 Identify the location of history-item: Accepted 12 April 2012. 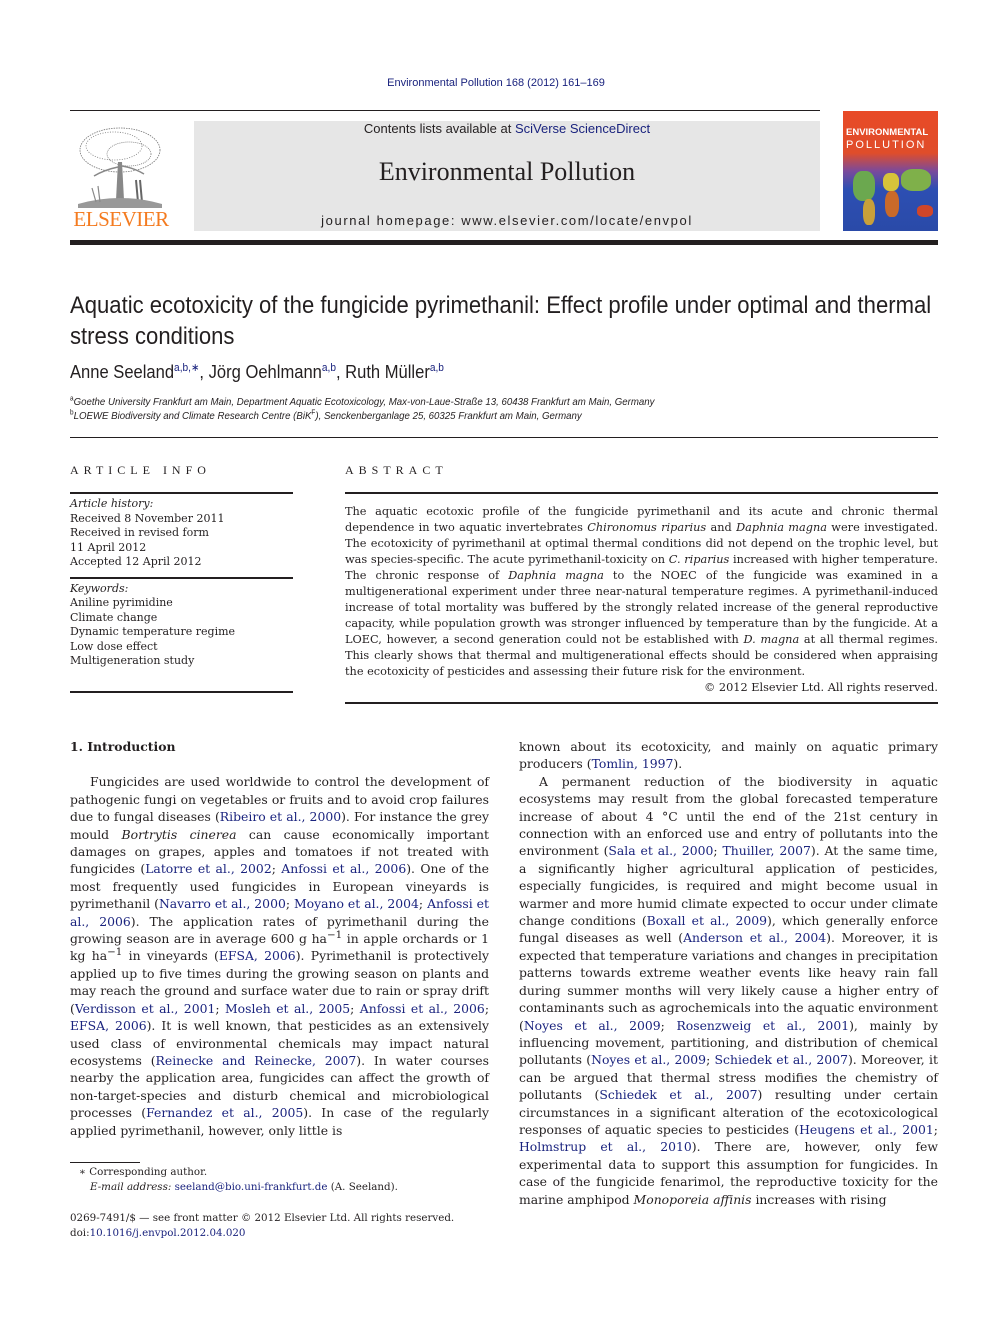
(136, 561).